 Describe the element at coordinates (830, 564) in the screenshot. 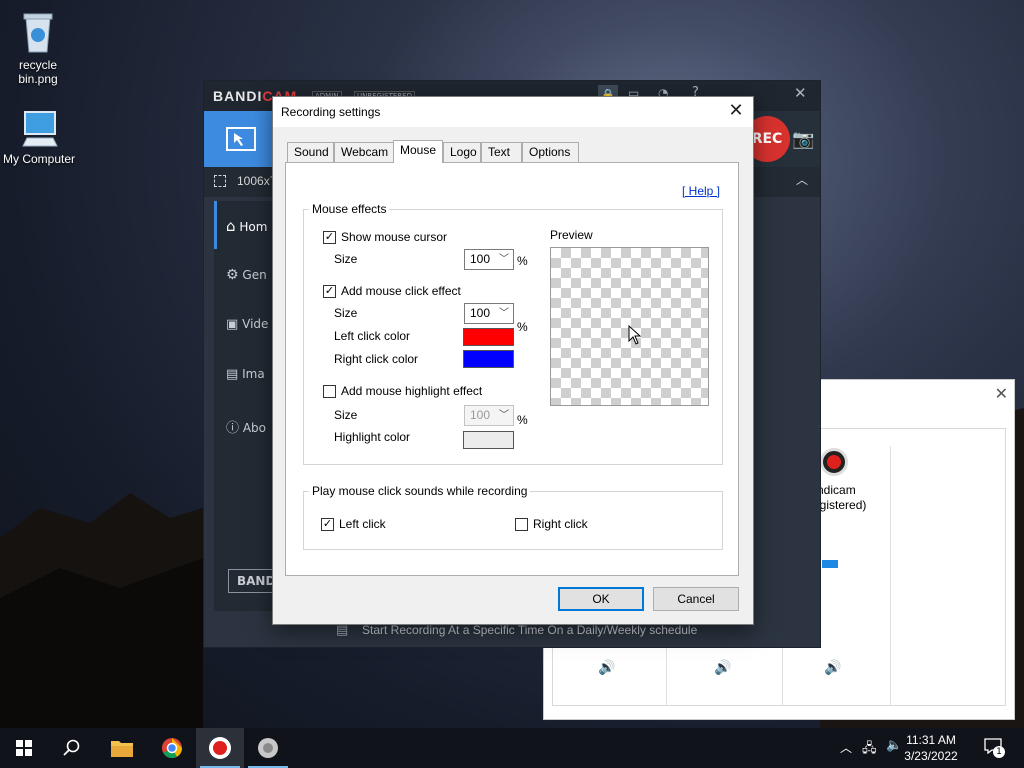

I see `slider-thumb` at that location.